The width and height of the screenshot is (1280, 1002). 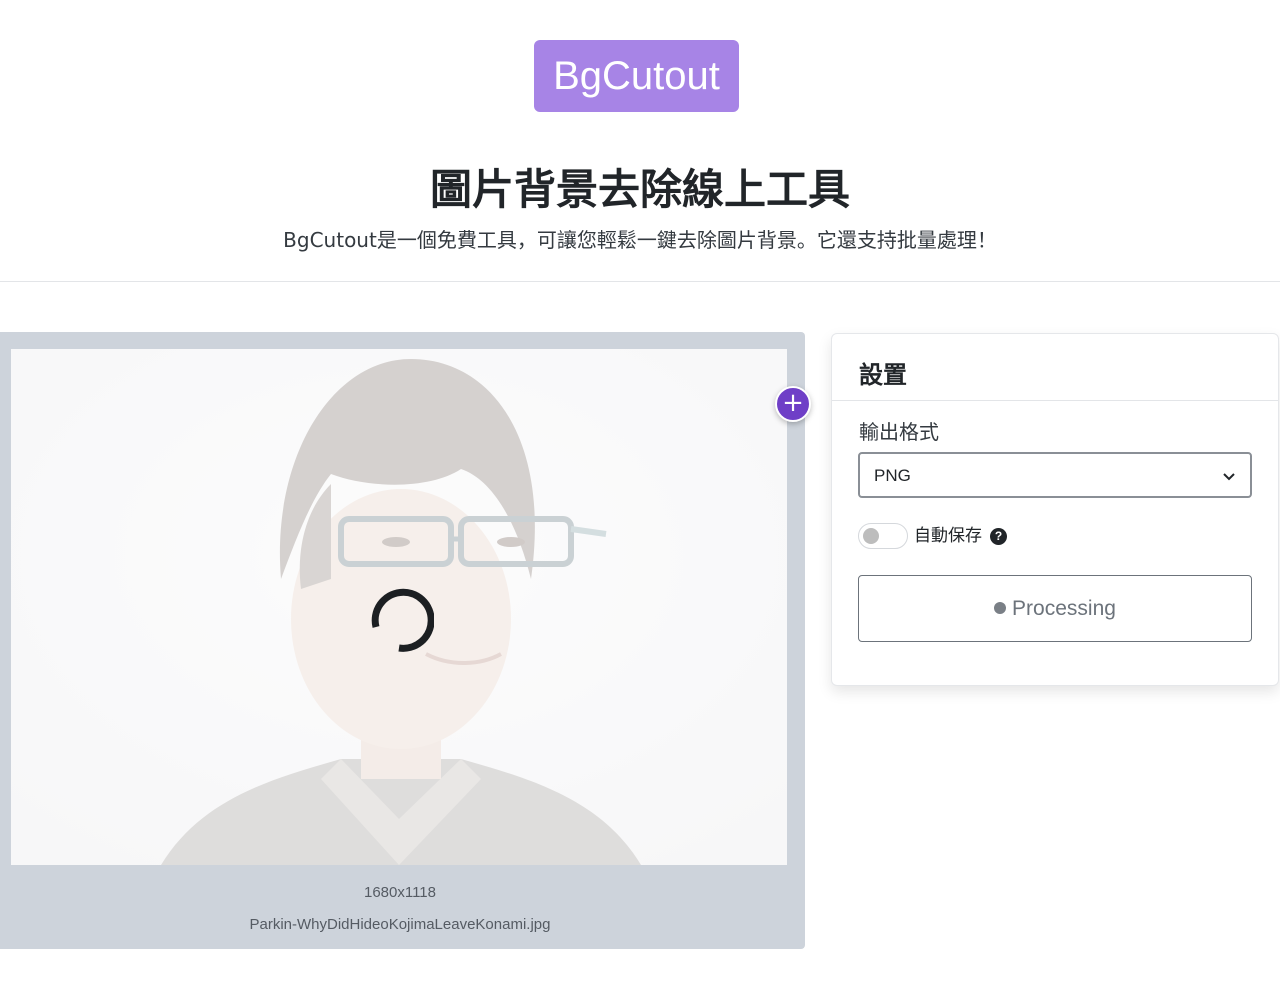 What do you see at coordinates (871, 536) in the screenshot?
I see `toggle-knob` at bounding box center [871, 536].